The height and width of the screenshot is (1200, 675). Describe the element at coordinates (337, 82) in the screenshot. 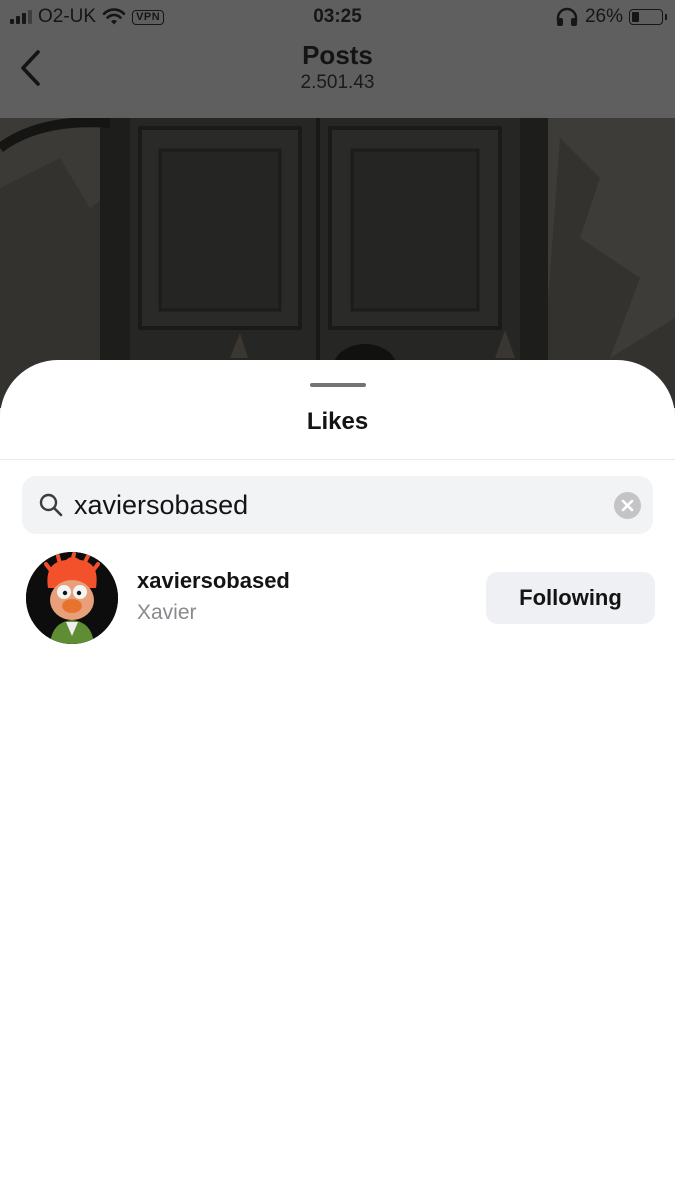

I see `page-subtitle: 2.501.43` at that location.